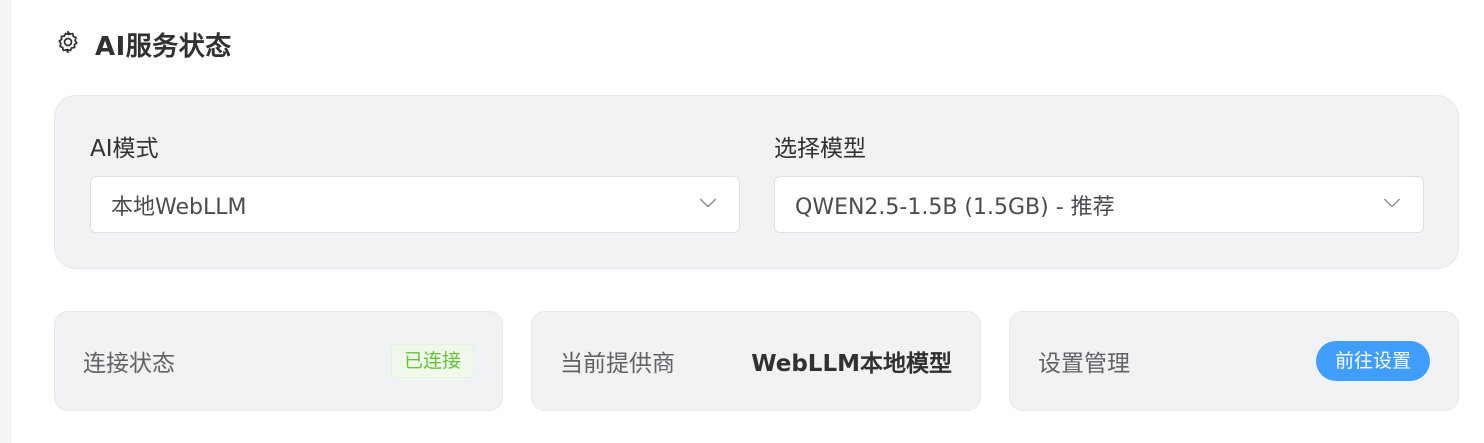  Describe the element at coordinates (68, 44) in the screenshot. I see `gear-icon` at that location.